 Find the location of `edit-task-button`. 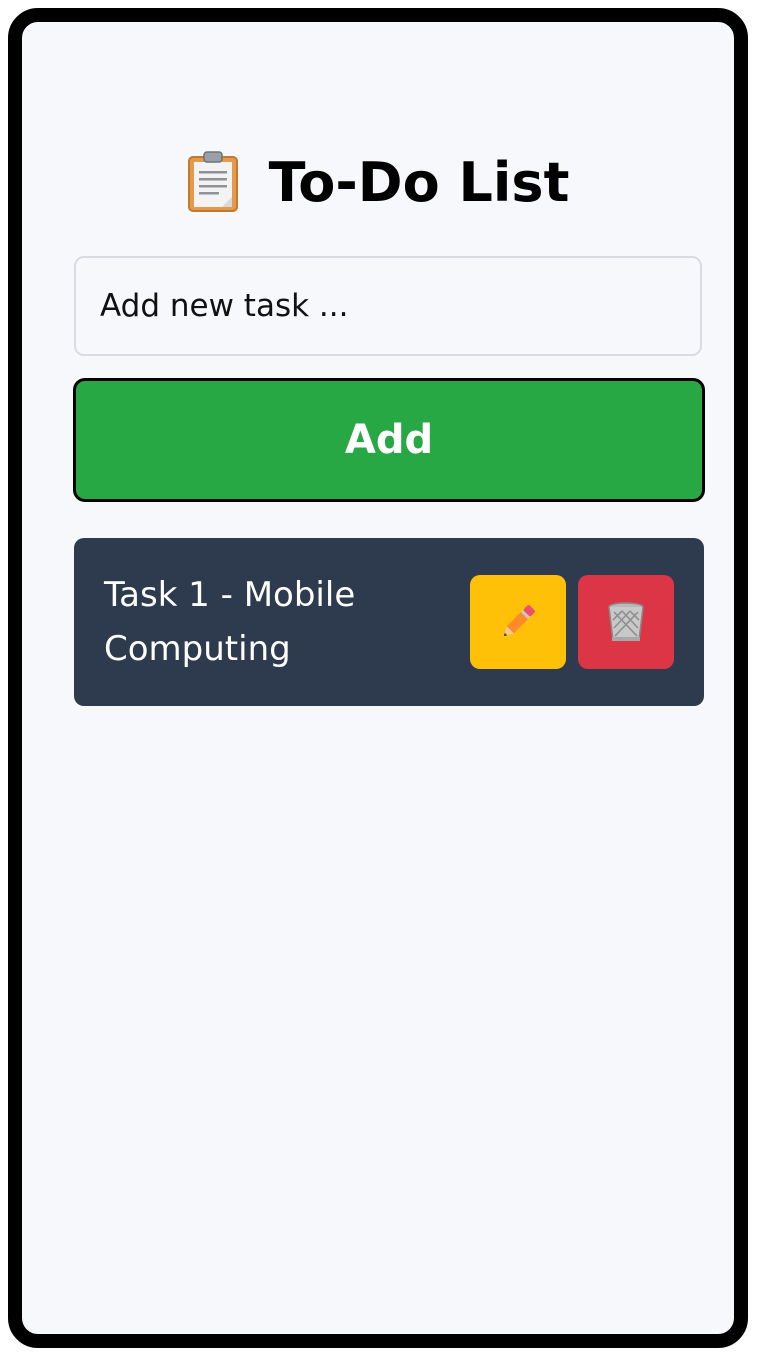

edit-task-button is located at coordinates (518, 622).